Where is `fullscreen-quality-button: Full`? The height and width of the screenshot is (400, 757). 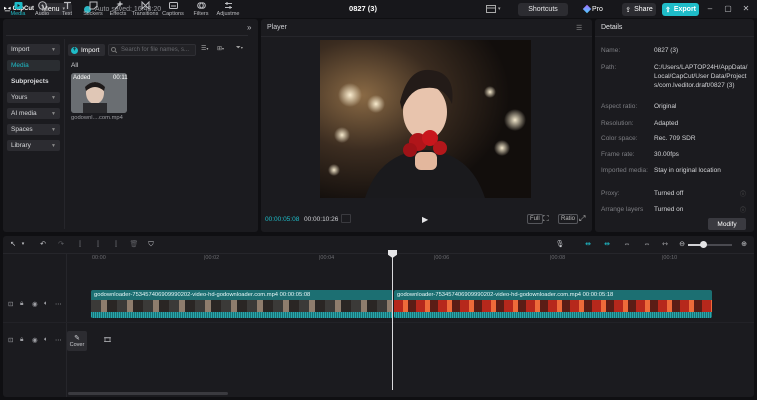
fullscreen-quality-button: Full is located at coordinates (535, 219).